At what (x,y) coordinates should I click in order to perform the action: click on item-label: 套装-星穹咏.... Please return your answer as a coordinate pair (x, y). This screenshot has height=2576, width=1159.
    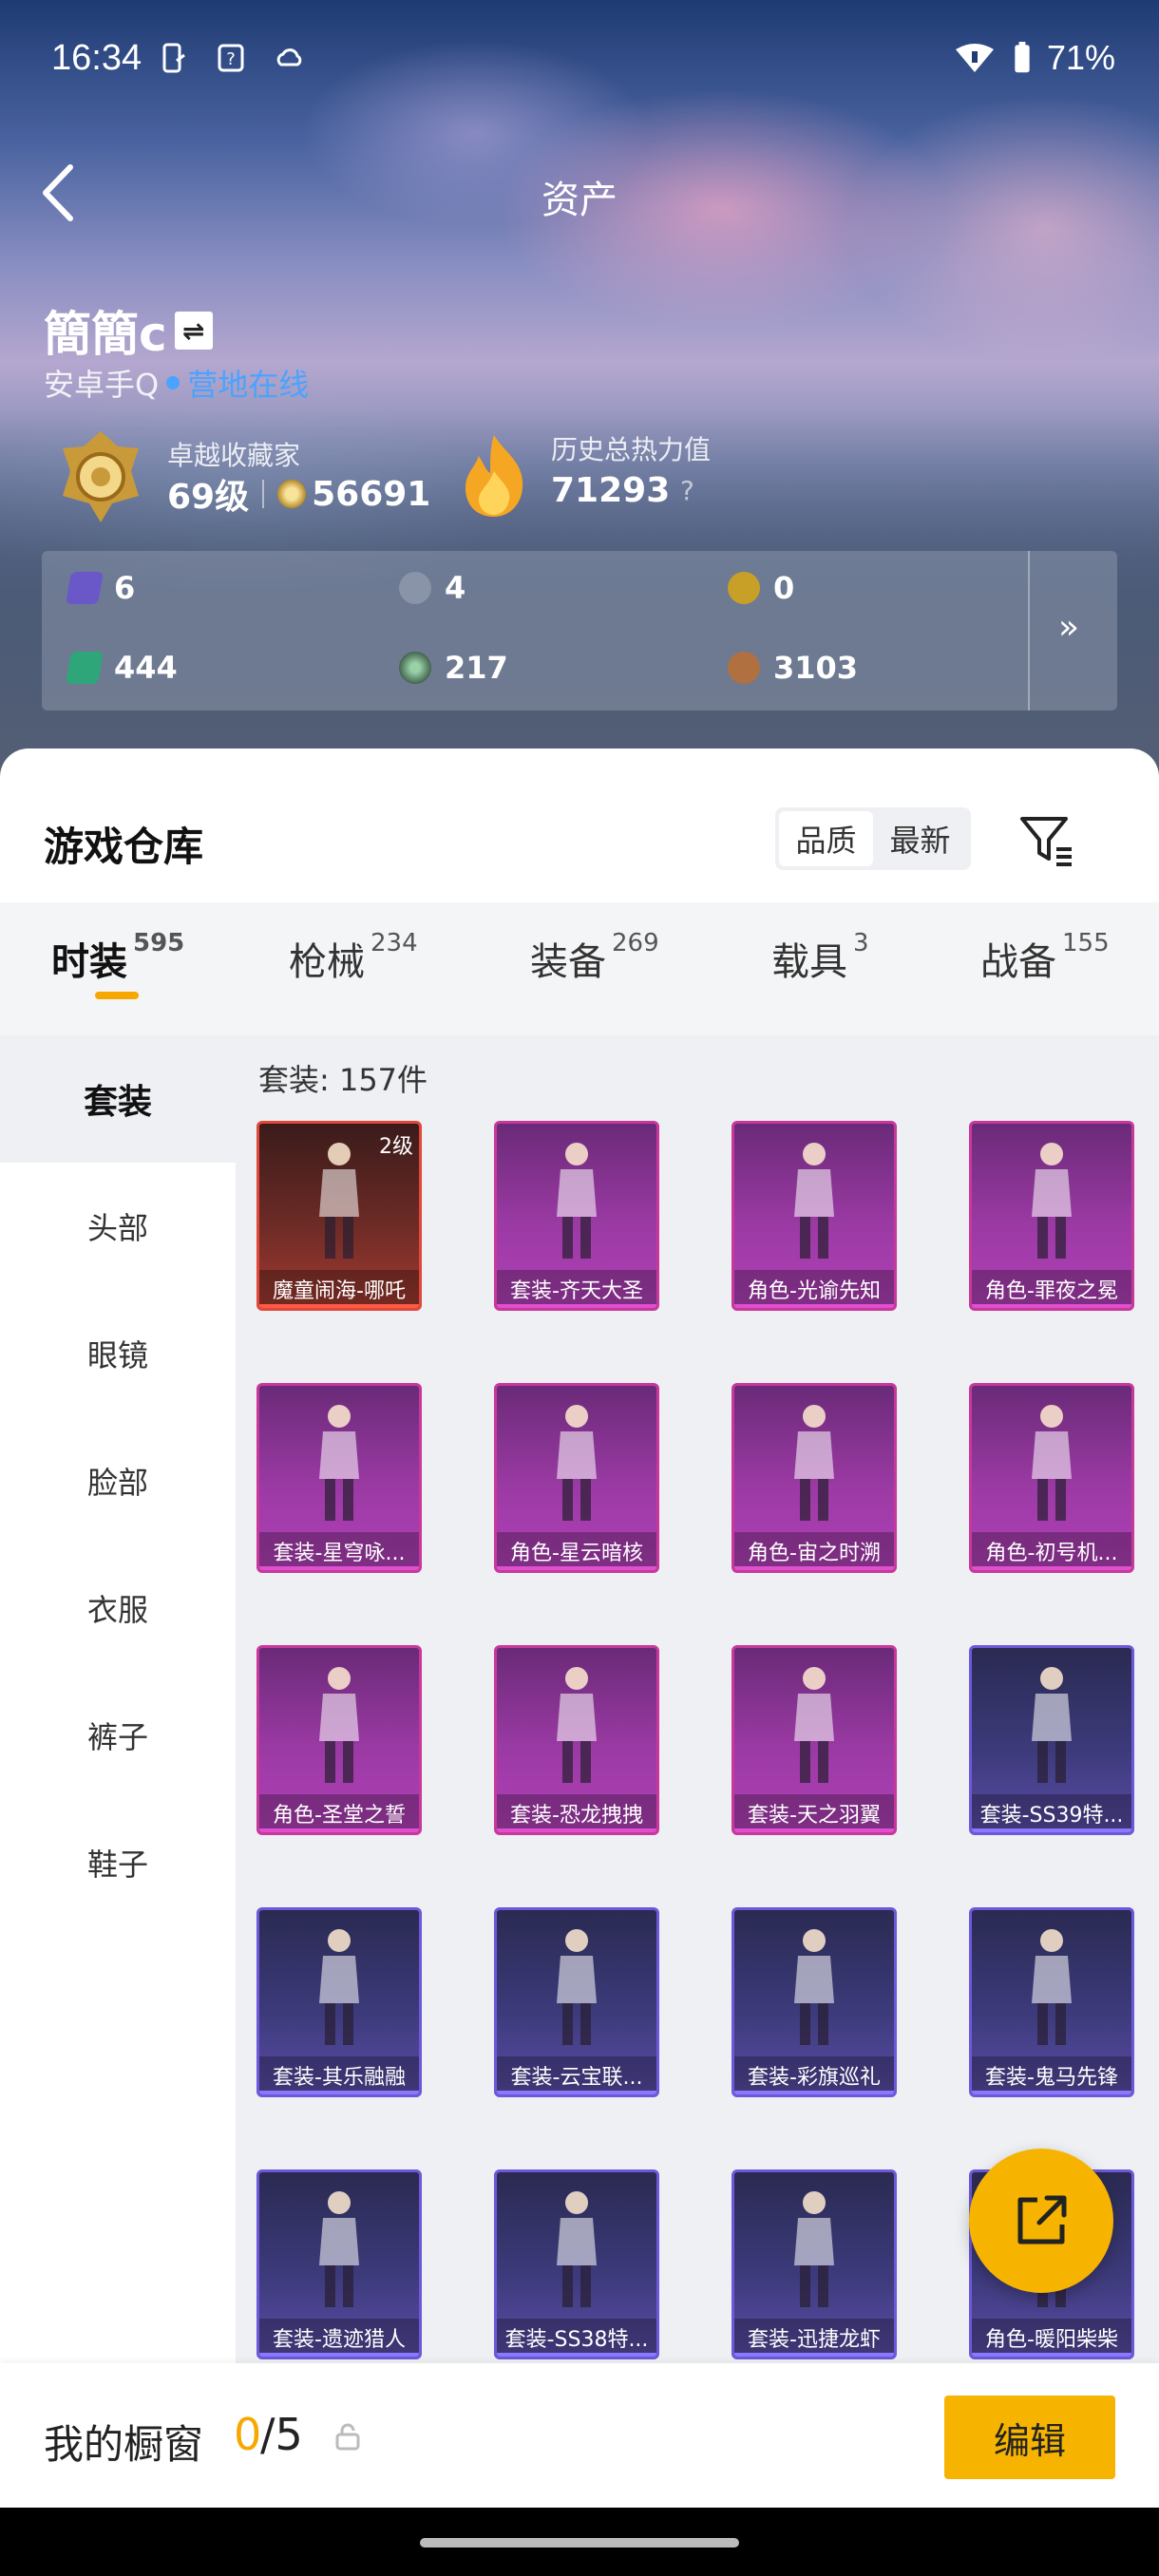
    Looking at the image, I should click on (339, 1551).